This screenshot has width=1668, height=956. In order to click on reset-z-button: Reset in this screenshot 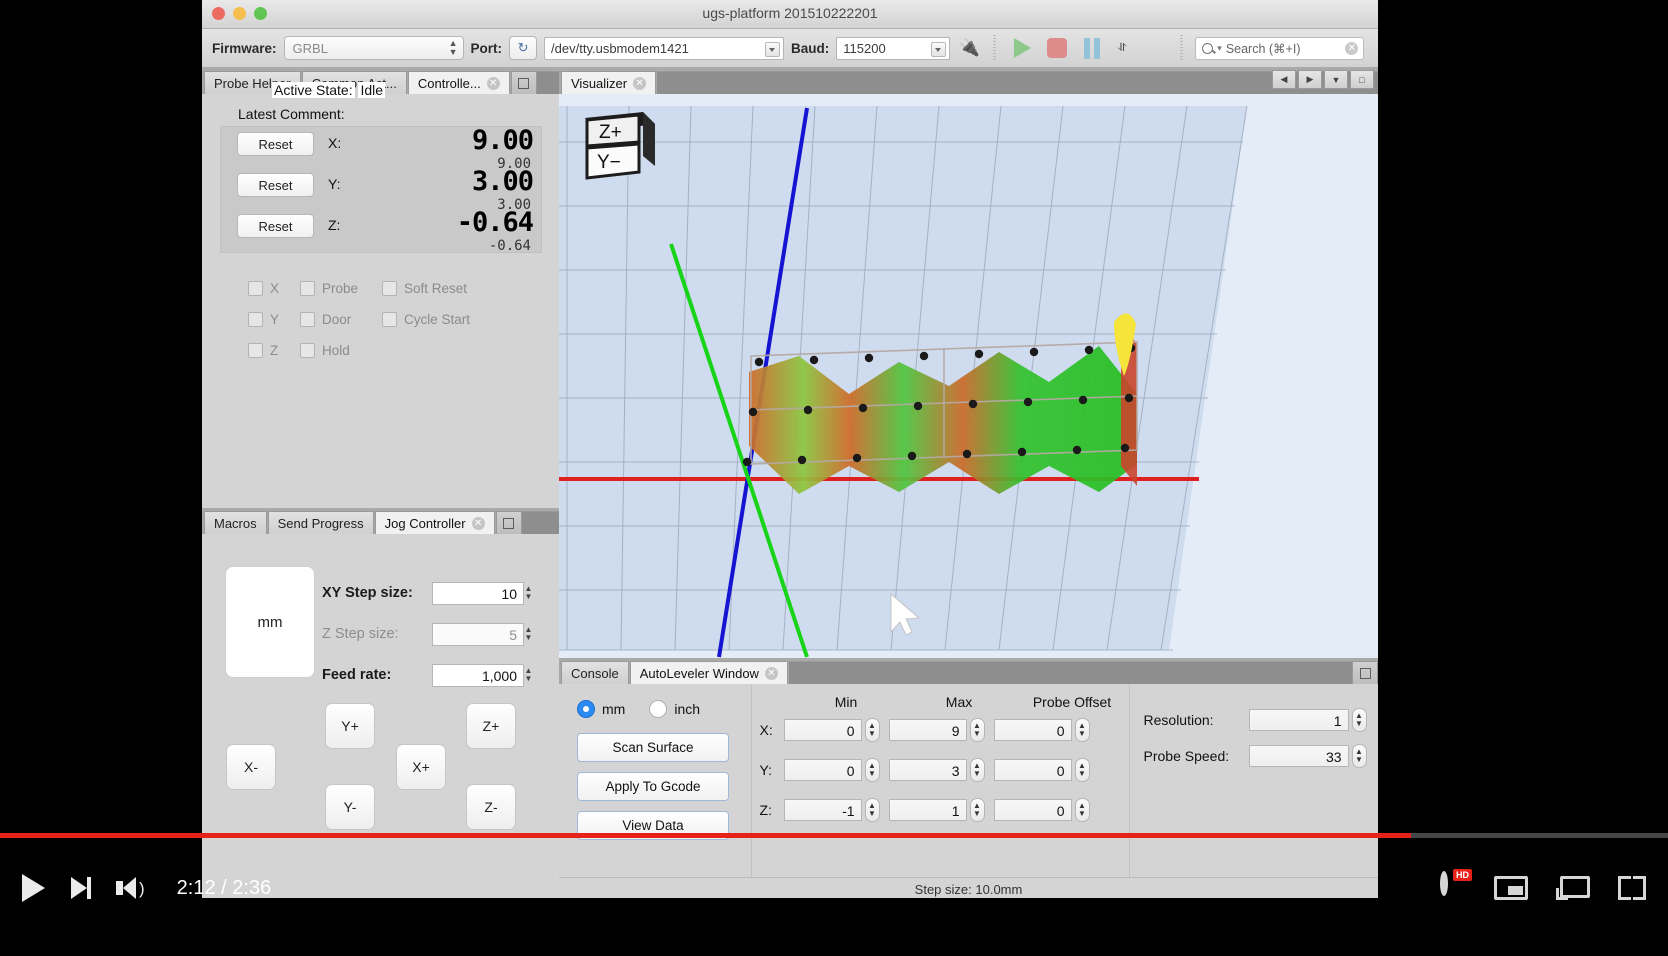, I will do `click(275, 226)`.